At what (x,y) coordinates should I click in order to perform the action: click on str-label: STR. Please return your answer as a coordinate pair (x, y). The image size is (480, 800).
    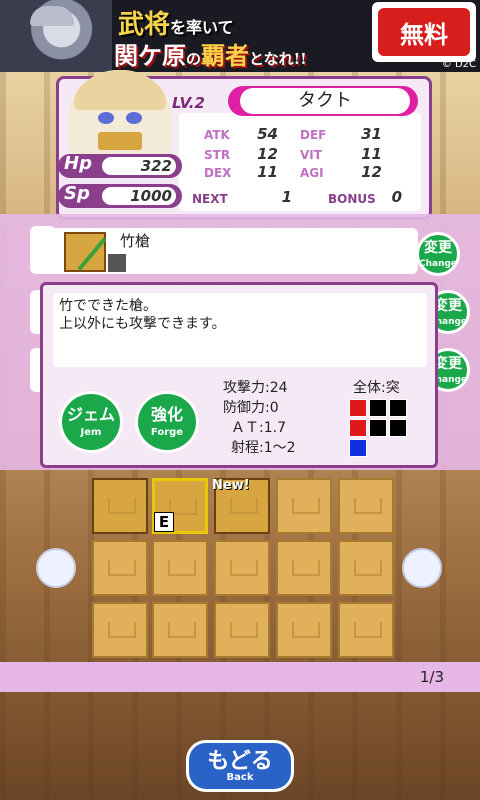
    Looking at the image, I should click on (217, 155).